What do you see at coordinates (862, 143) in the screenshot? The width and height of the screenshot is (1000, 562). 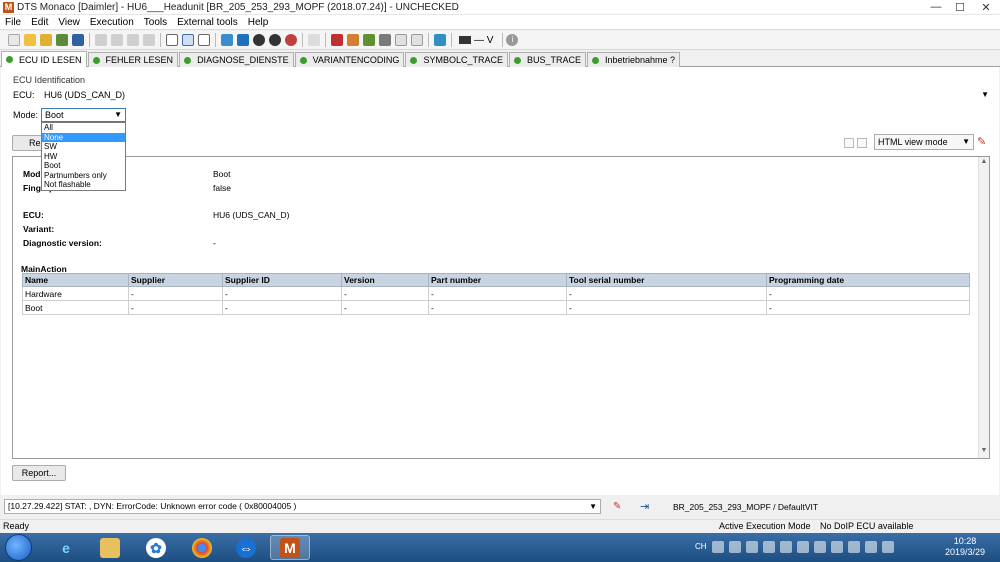 I see `print-view-icon` at bounding box center [862, 143].